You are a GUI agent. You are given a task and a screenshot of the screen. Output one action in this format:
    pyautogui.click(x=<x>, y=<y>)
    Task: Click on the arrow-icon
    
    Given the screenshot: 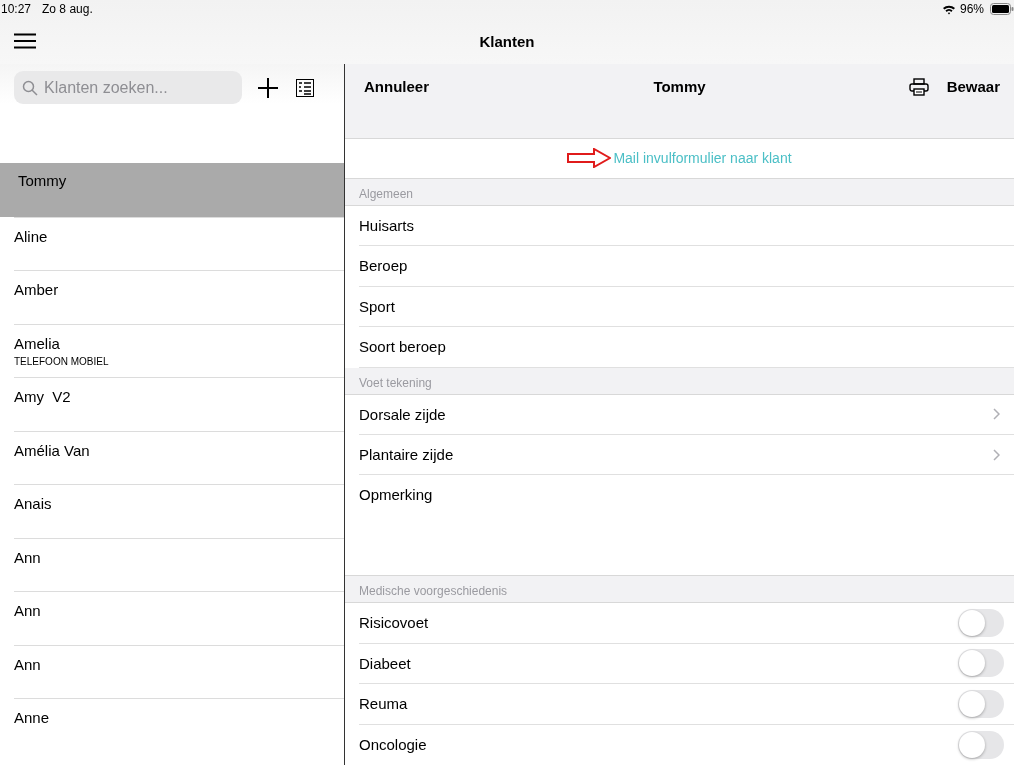 What is the action you would take?
    pyautogui.click(x=589, y=158)
    